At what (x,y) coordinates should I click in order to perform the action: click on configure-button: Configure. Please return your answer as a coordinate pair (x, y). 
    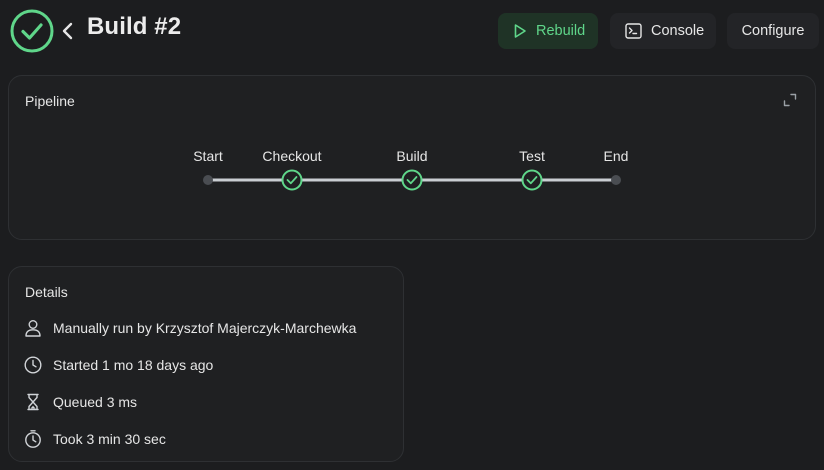
    Looking at the image, I should click on (773, 31).